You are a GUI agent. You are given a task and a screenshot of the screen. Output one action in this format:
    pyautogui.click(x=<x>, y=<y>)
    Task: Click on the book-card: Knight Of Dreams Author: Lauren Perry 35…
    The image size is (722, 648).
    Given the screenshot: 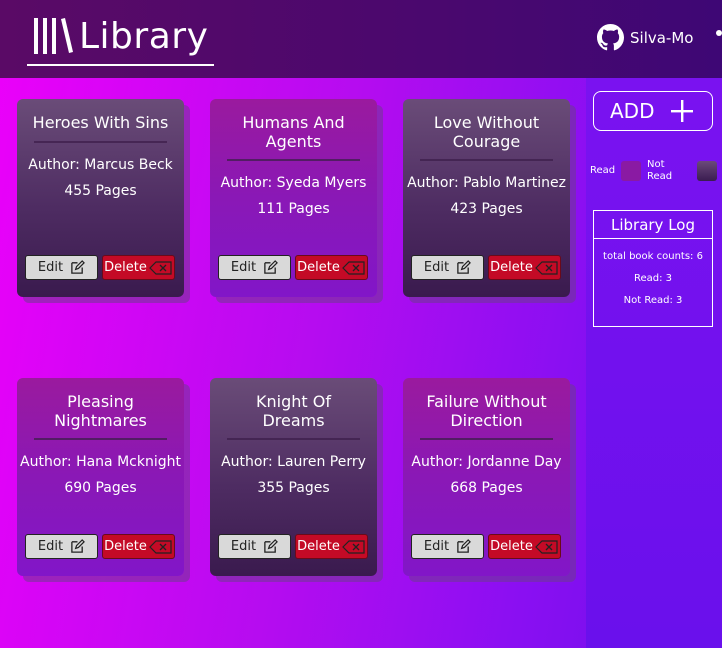 What is the action you would take?
    pyautogui.click(x=293, y=477)
    